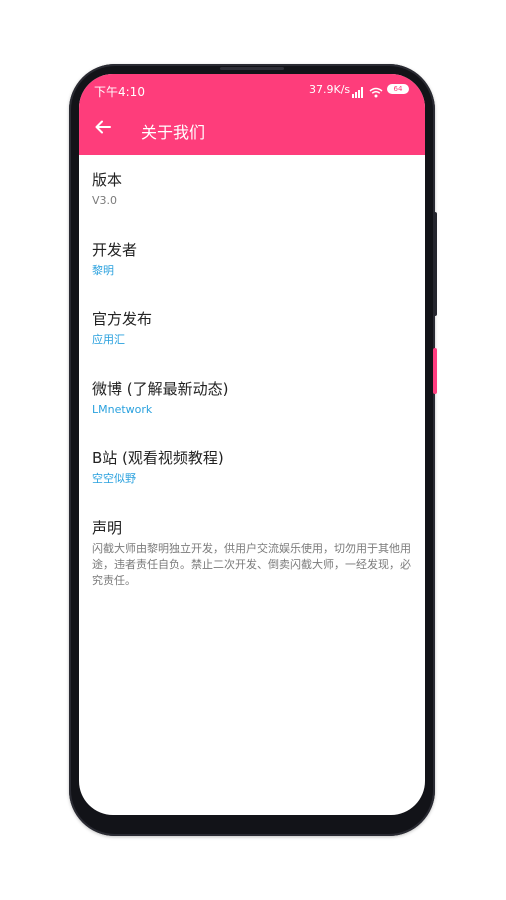 This screenshot has width=506, height=900. I want to click on declaration-label: 声明, so click(107, 527).